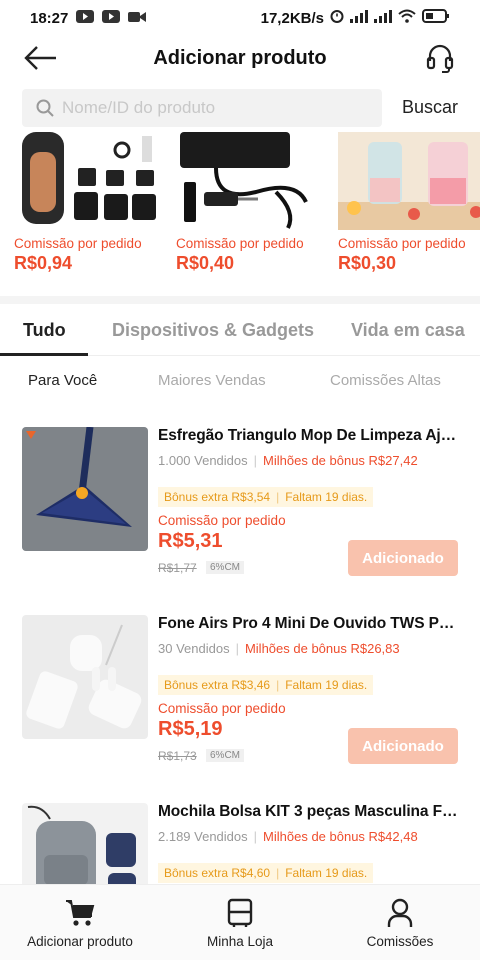 This screenshot has width=480, height=960. Describe the element at coordinates (240, 300) in the screenshot. I see `section-divider` at that location.